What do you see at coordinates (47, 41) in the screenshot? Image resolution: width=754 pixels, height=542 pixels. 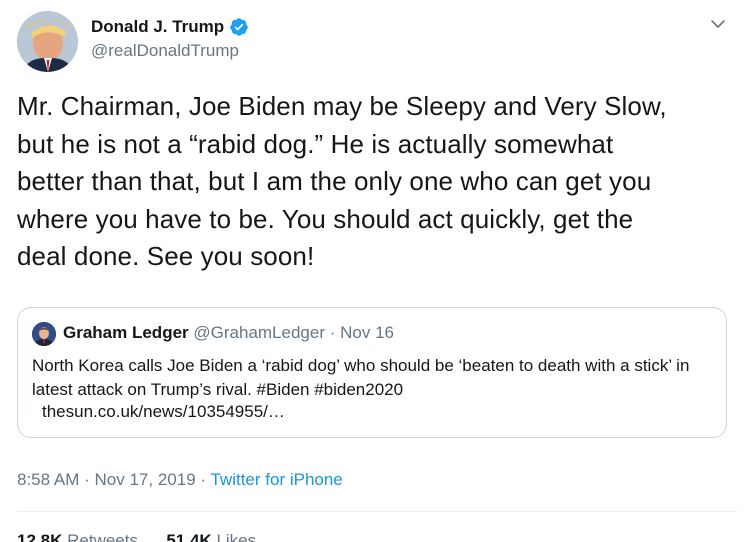 I see `author-avatar` at bounding box center [47, 41].